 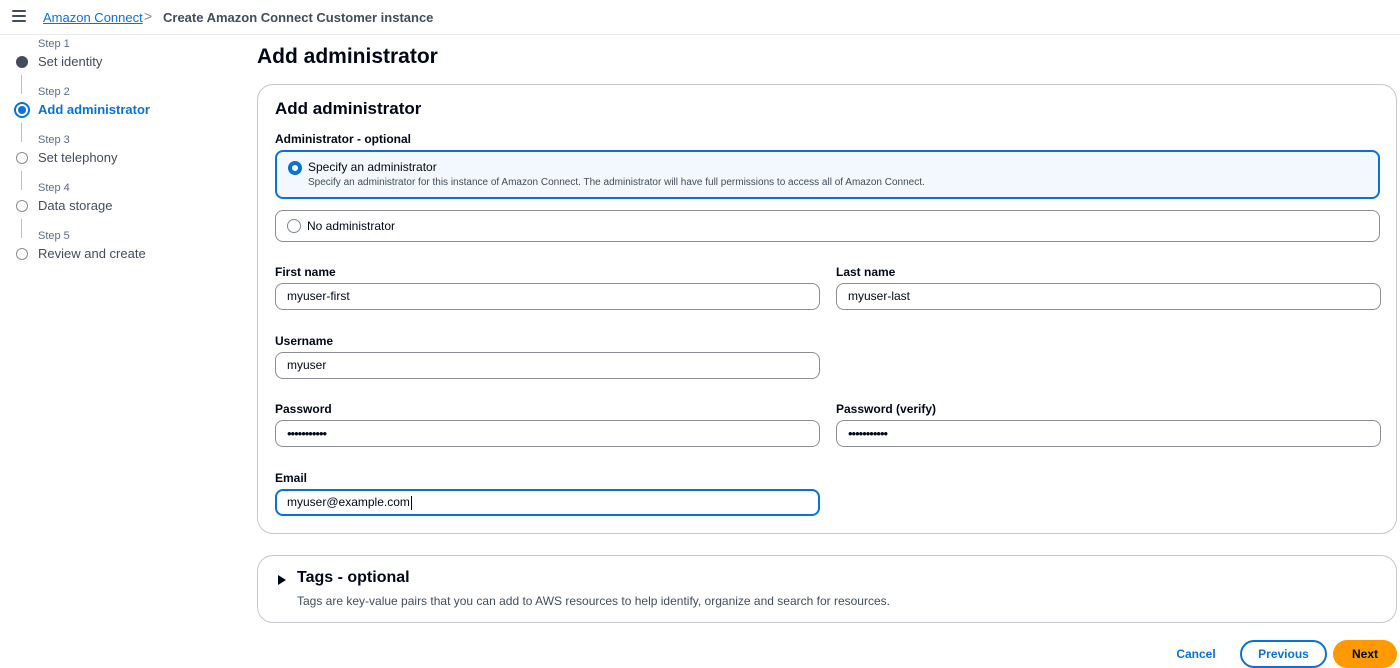 What do you see at coordinates (19, 16) in the screenshot?
I see `hamburger-menu-icon` at bounding box center [19, 16].